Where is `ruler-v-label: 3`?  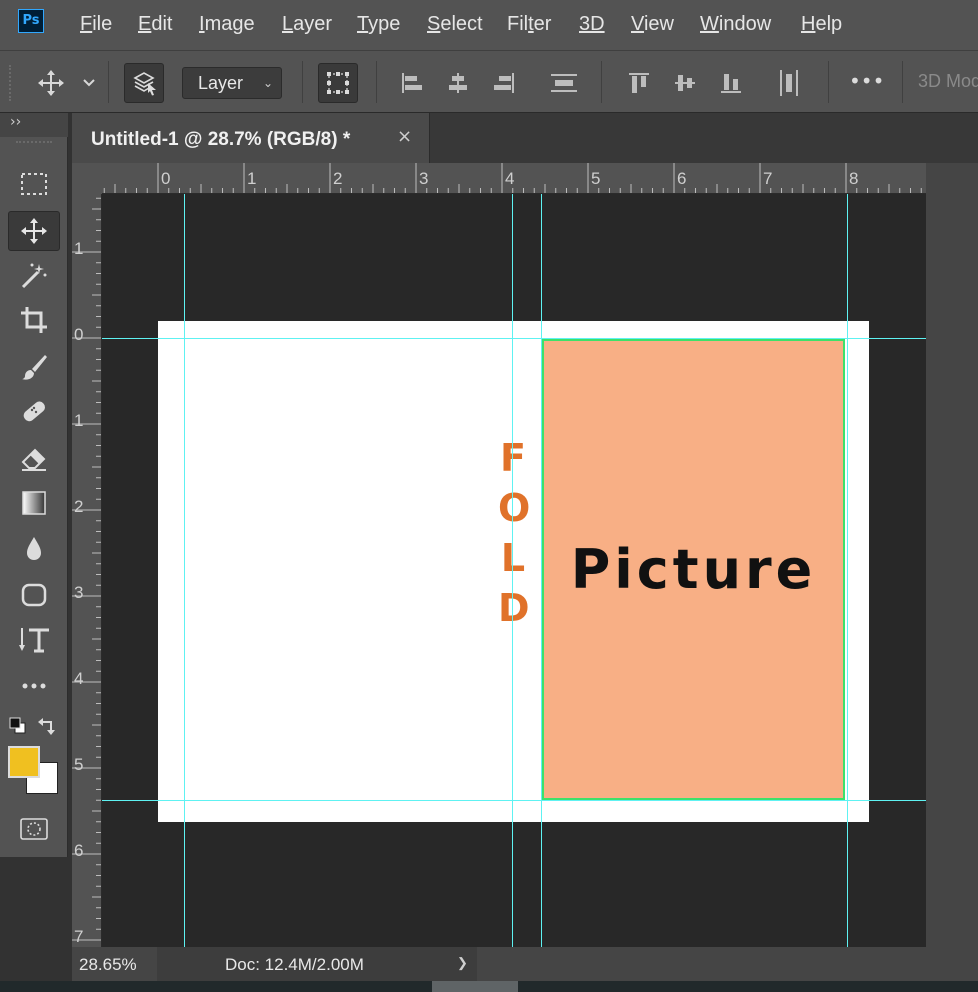
ruler-v-label: 3 is located at coordinates (79, 592).